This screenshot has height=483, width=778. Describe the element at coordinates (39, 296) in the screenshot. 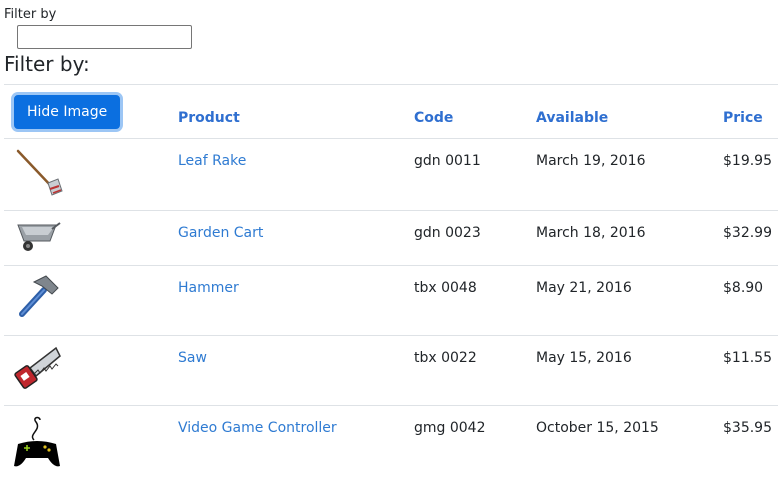

I see `hammer-icon` at that location.